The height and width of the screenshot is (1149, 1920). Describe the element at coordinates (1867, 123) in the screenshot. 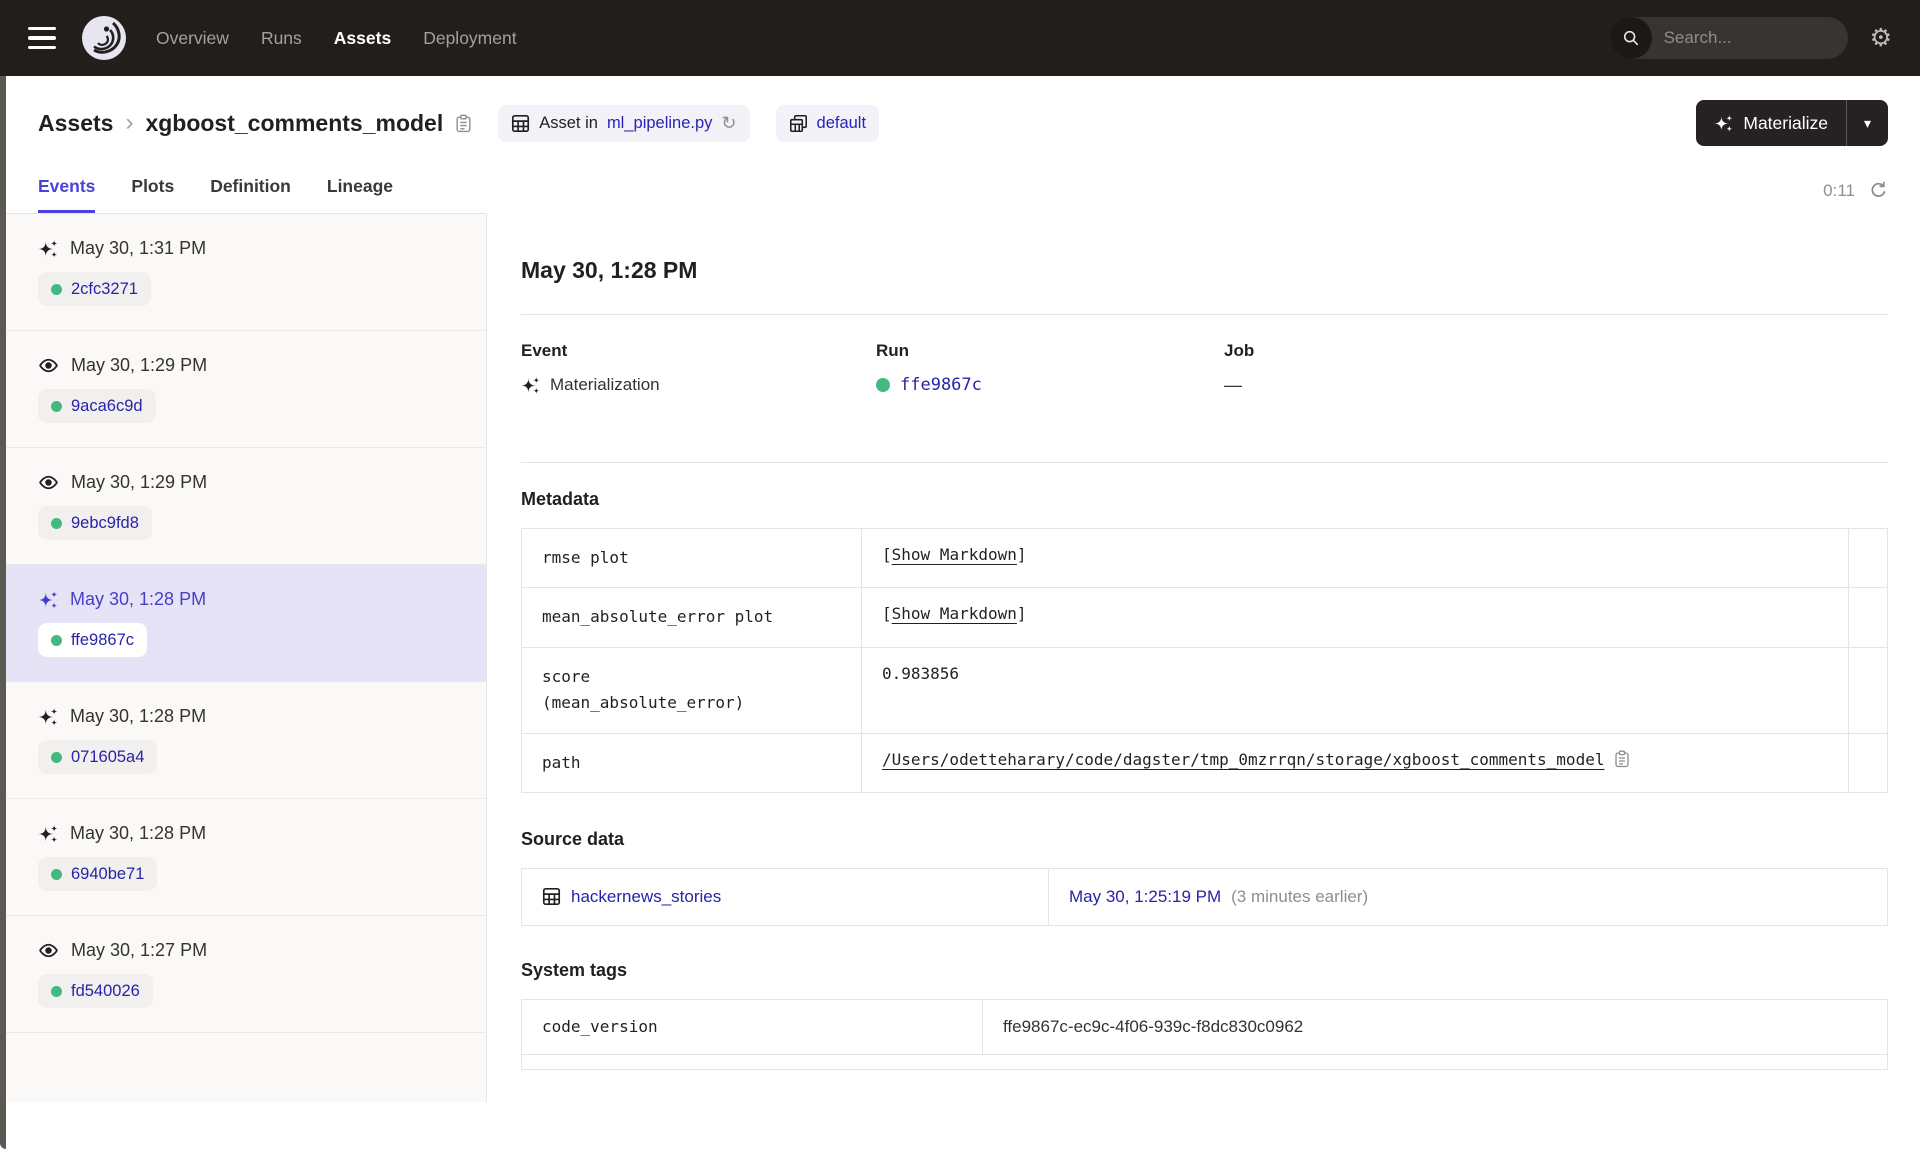

I see `materialize-dropdown-button: ▾` at that location.